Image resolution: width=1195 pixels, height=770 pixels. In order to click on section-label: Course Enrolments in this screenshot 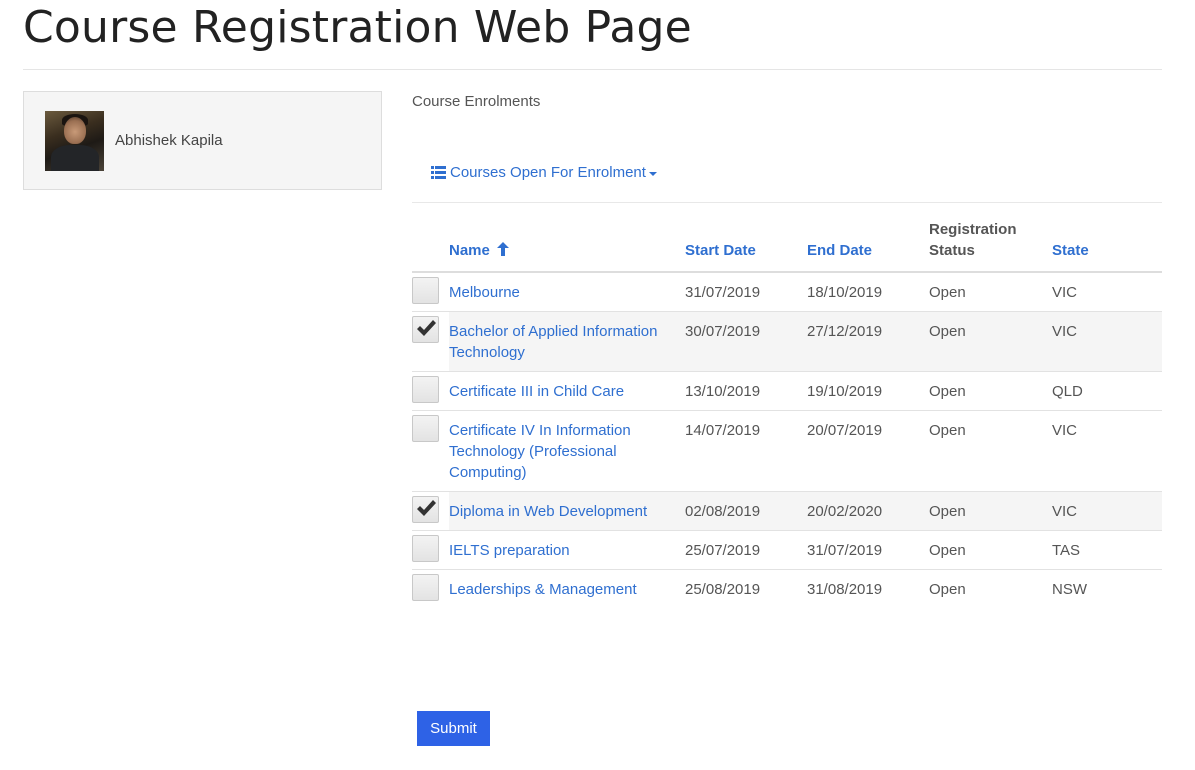, I will do `click(476, 101)`.